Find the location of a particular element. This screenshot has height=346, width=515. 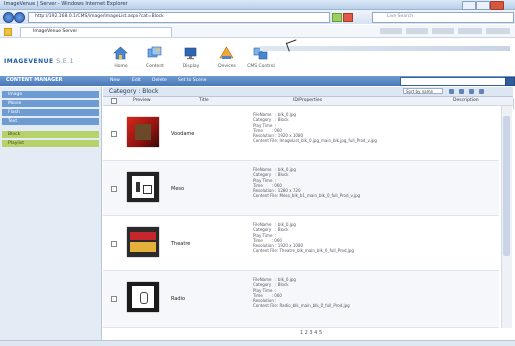

category-header: Category : Block Sort by name is located at coordinates (308, 92).